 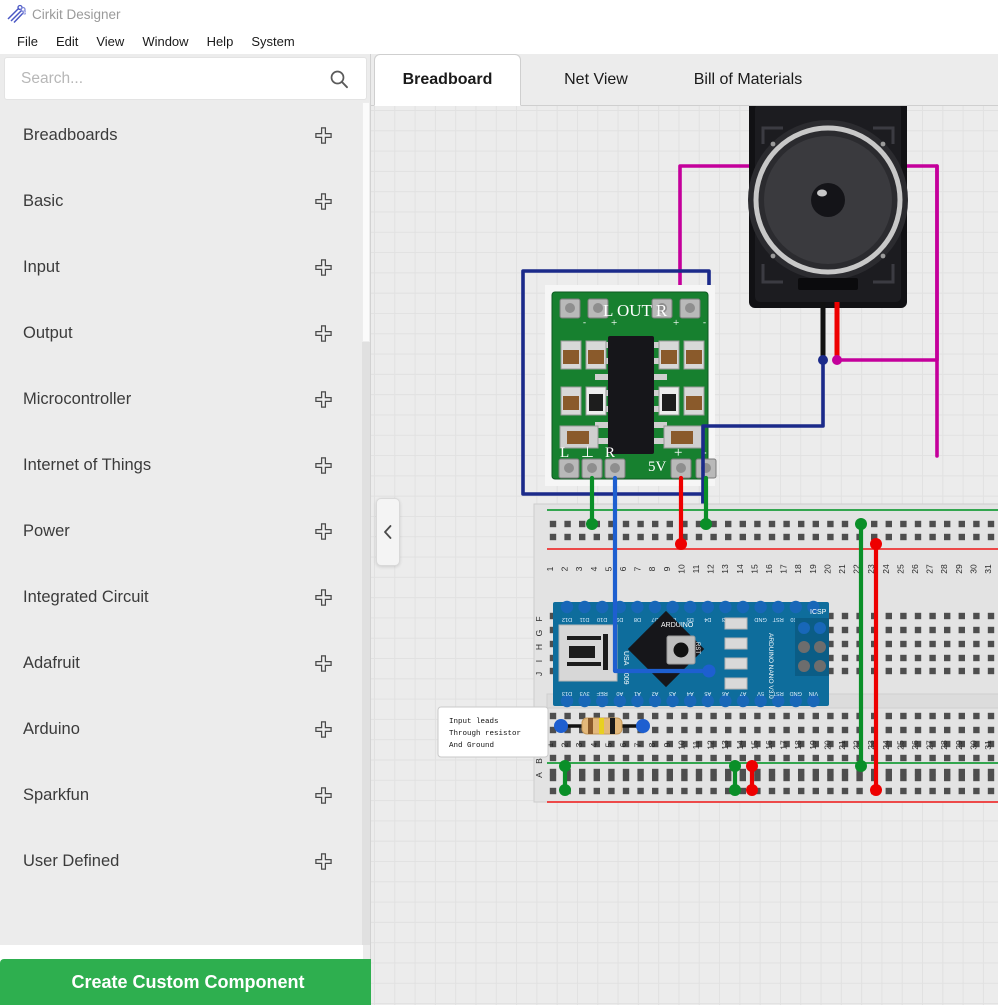 What do you see at coordinates (272, 41) in the screenshot?
I see `menu-item-system: System` at bounding box center [272, 41].